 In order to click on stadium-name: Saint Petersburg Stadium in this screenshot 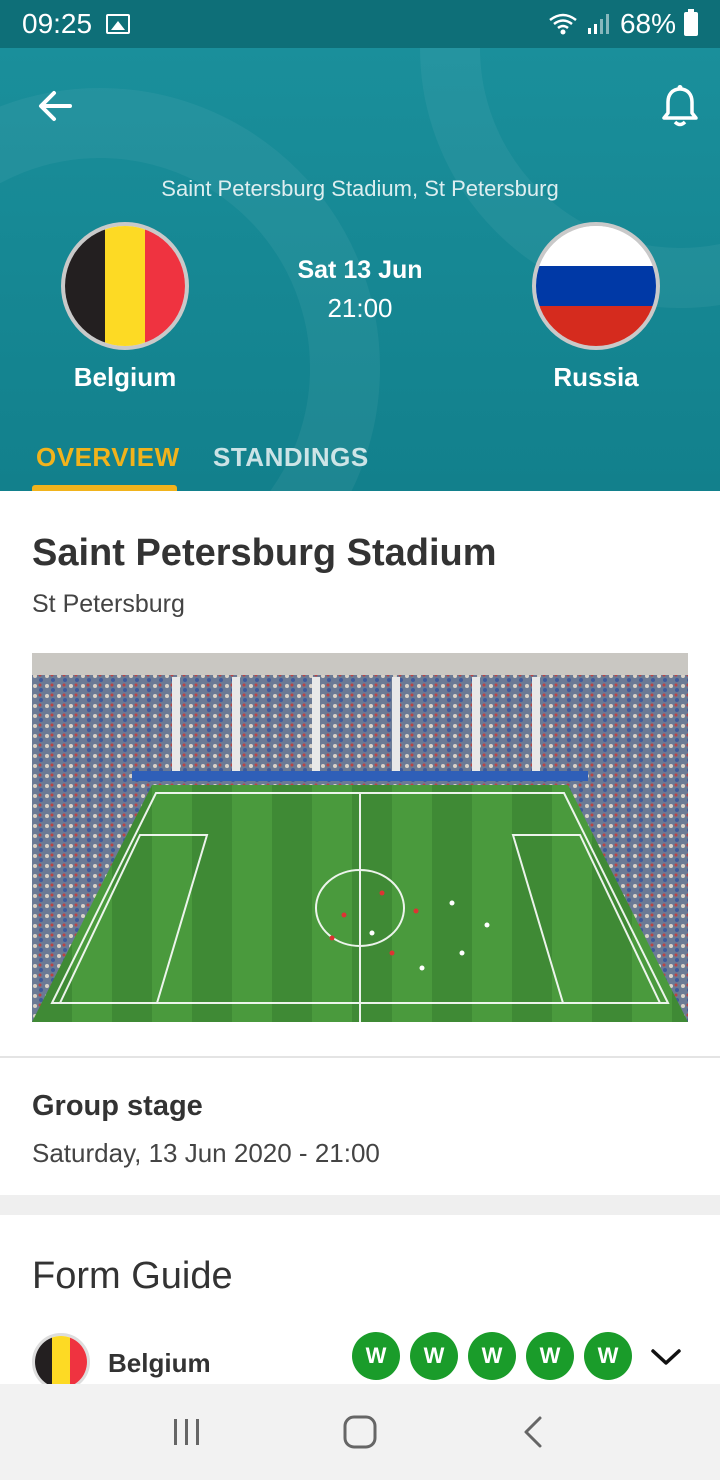, I will do `click(264, 553)`.